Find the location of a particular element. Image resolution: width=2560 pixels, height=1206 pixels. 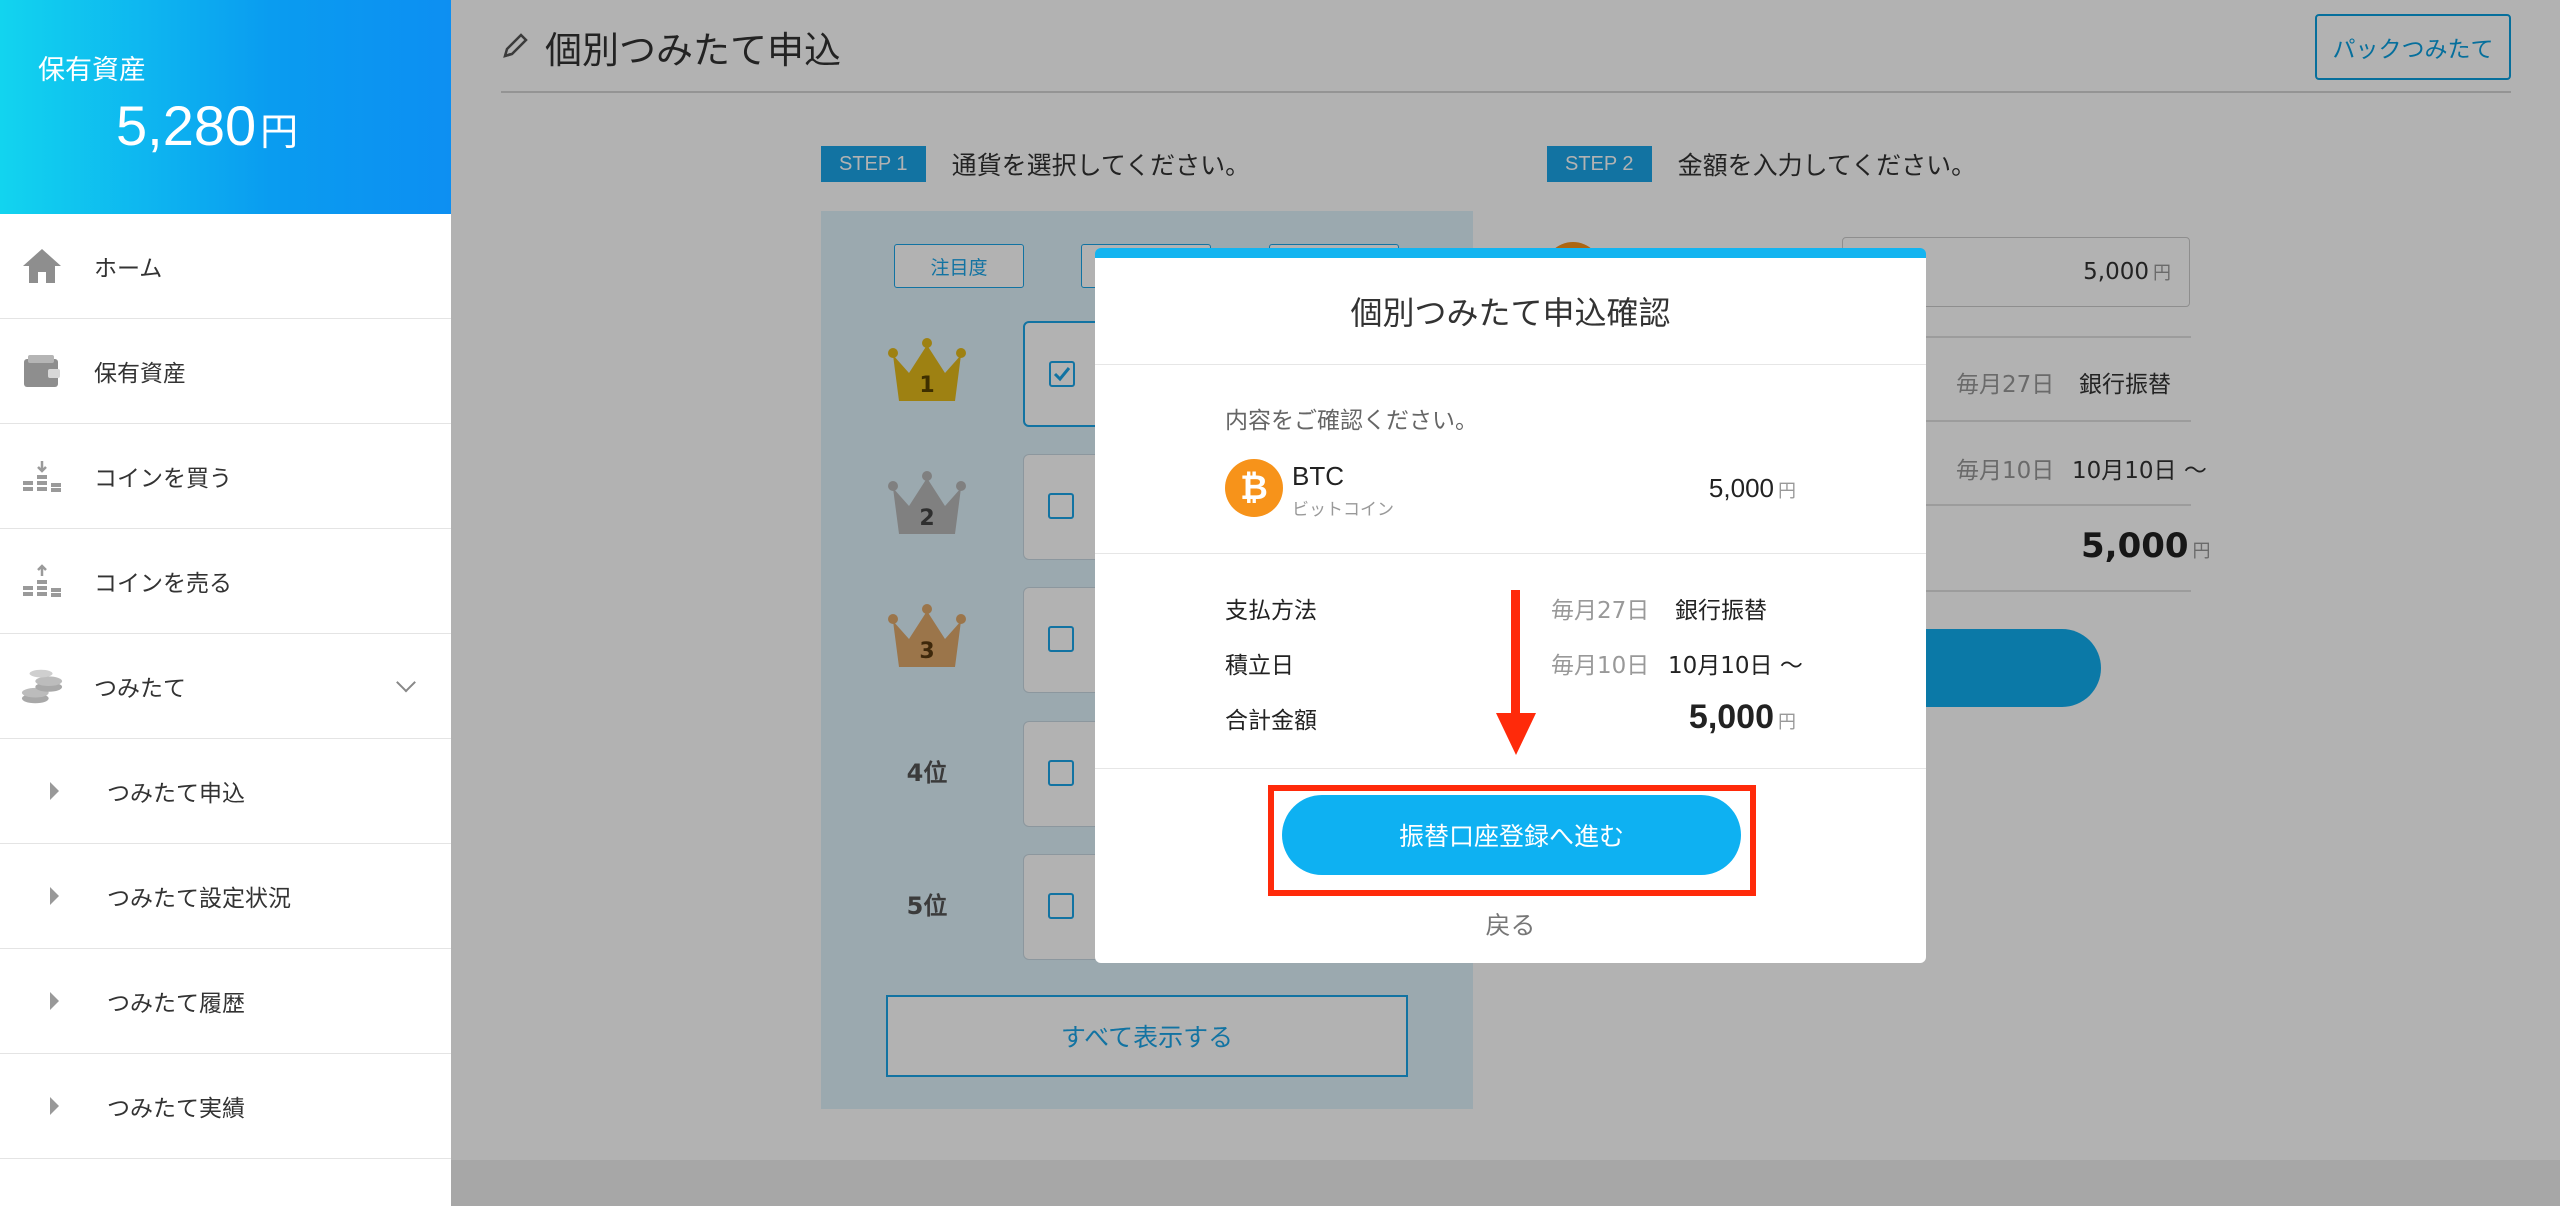

asset-unit: 円 is located at coordinates (279, 132).